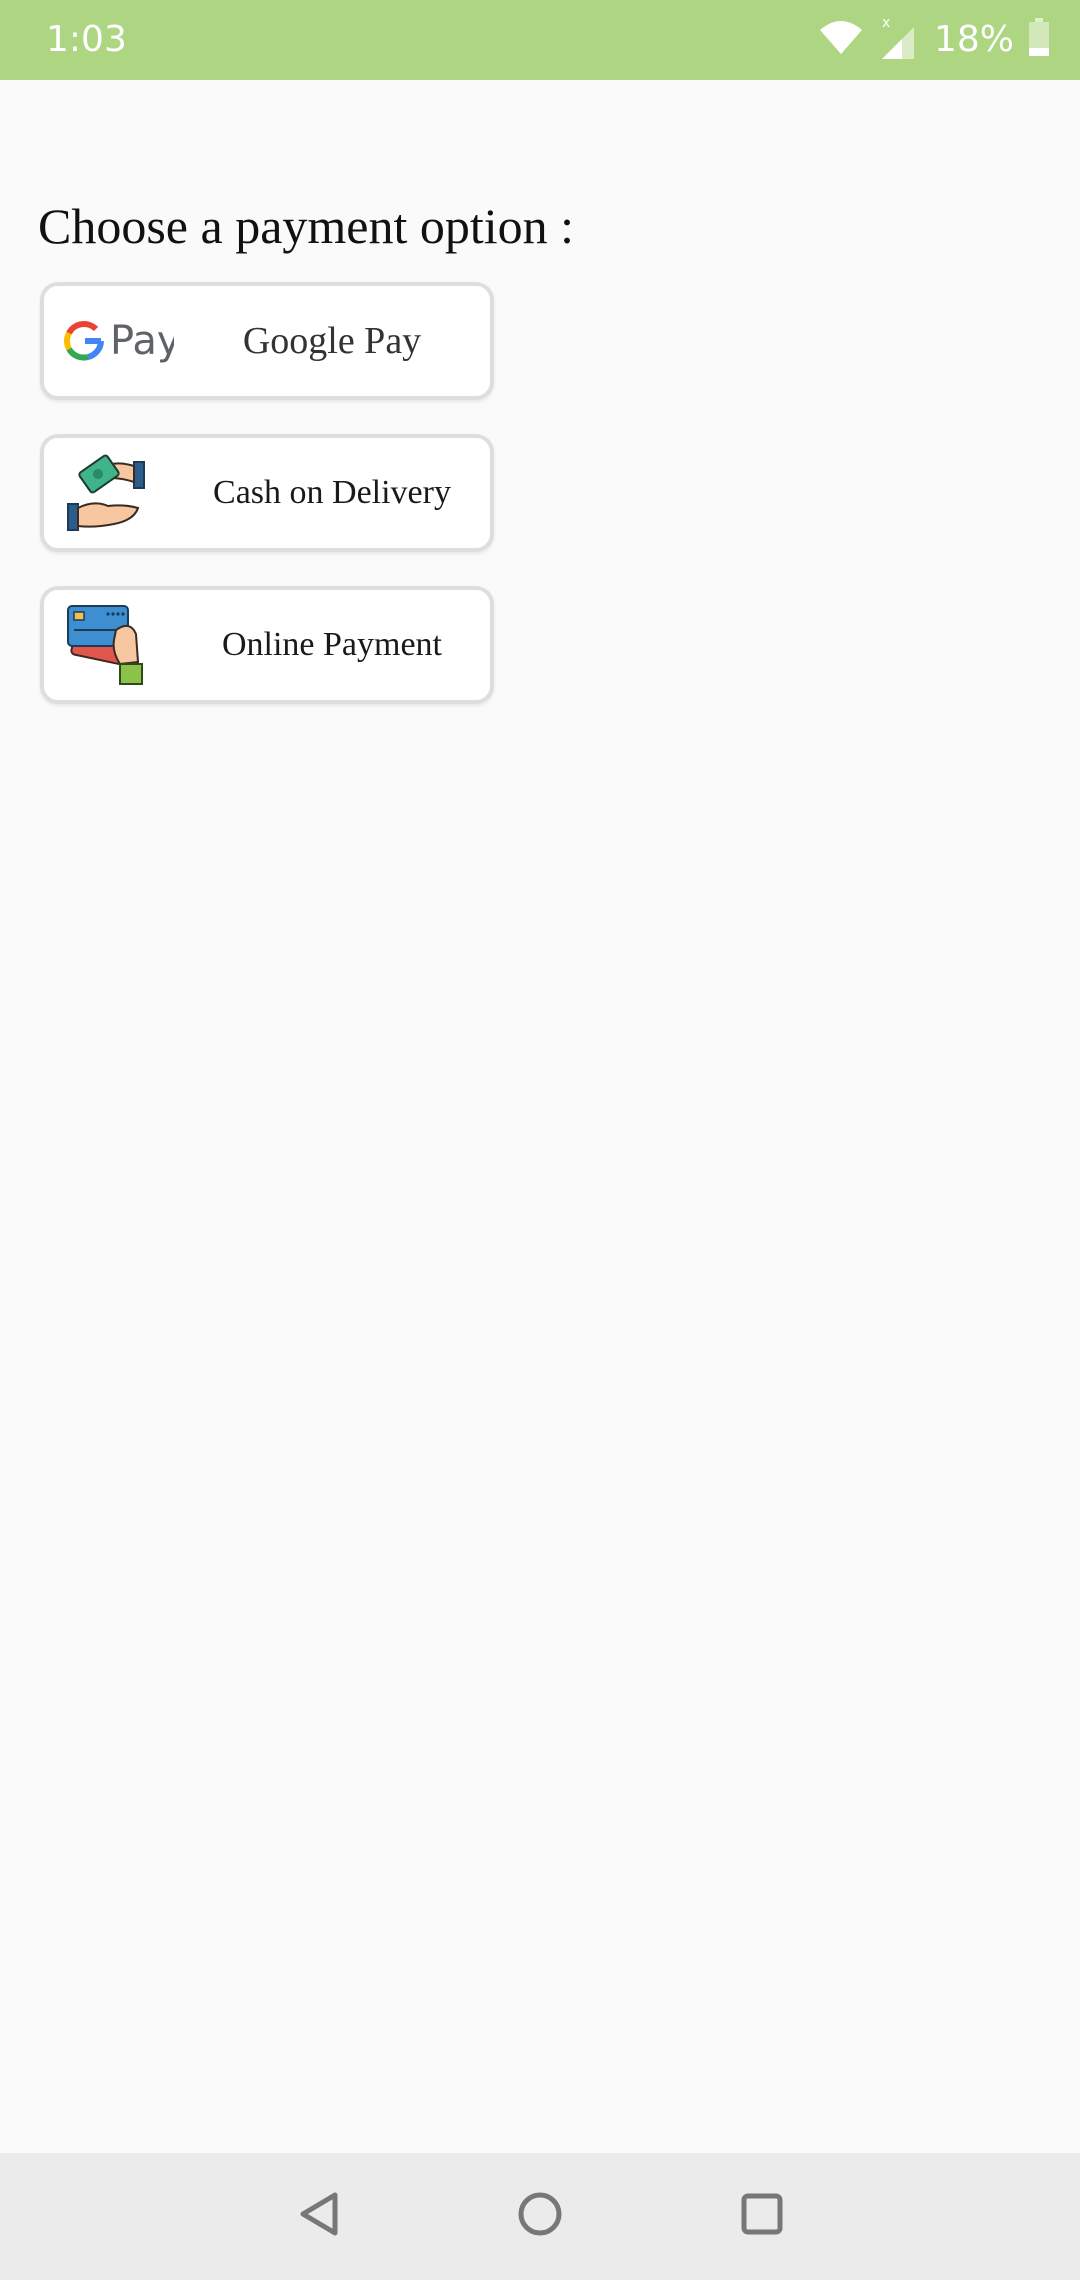 The image size is (1080, 2280). What do you see at coordinates (886, 23) in the screenshot?
I see `svg-text: x` at bounding box center [886, 23].